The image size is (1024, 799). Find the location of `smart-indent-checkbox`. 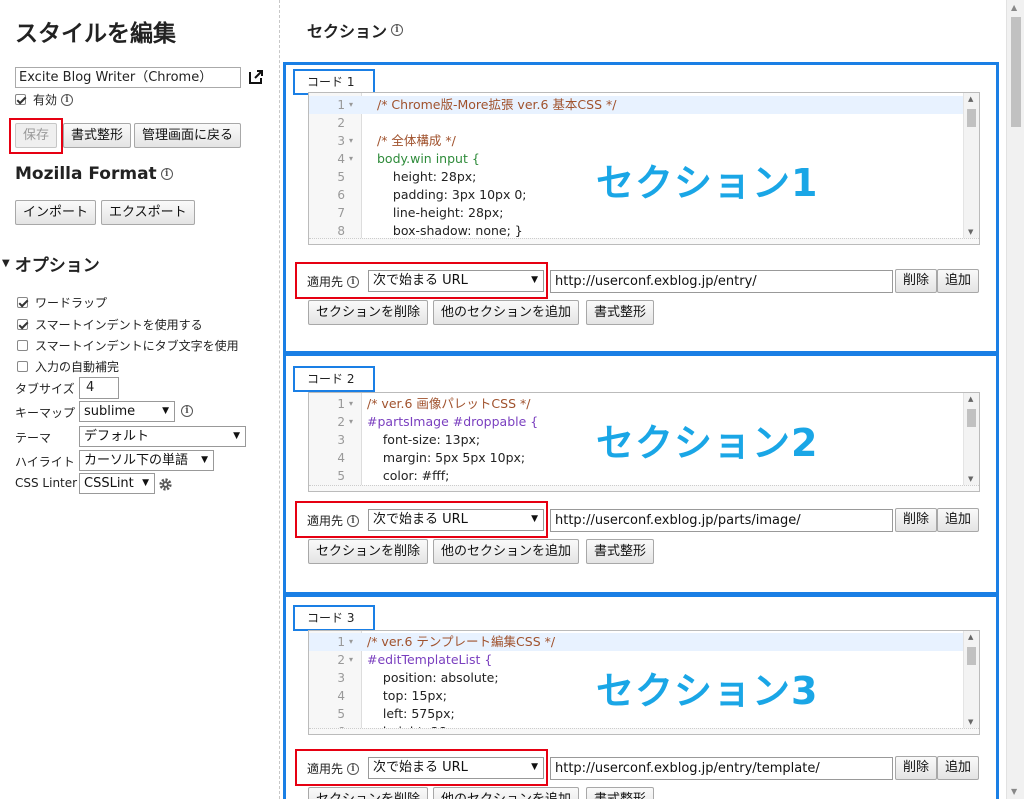

smart-indent-checkbox is located at coordinates (22, 324).